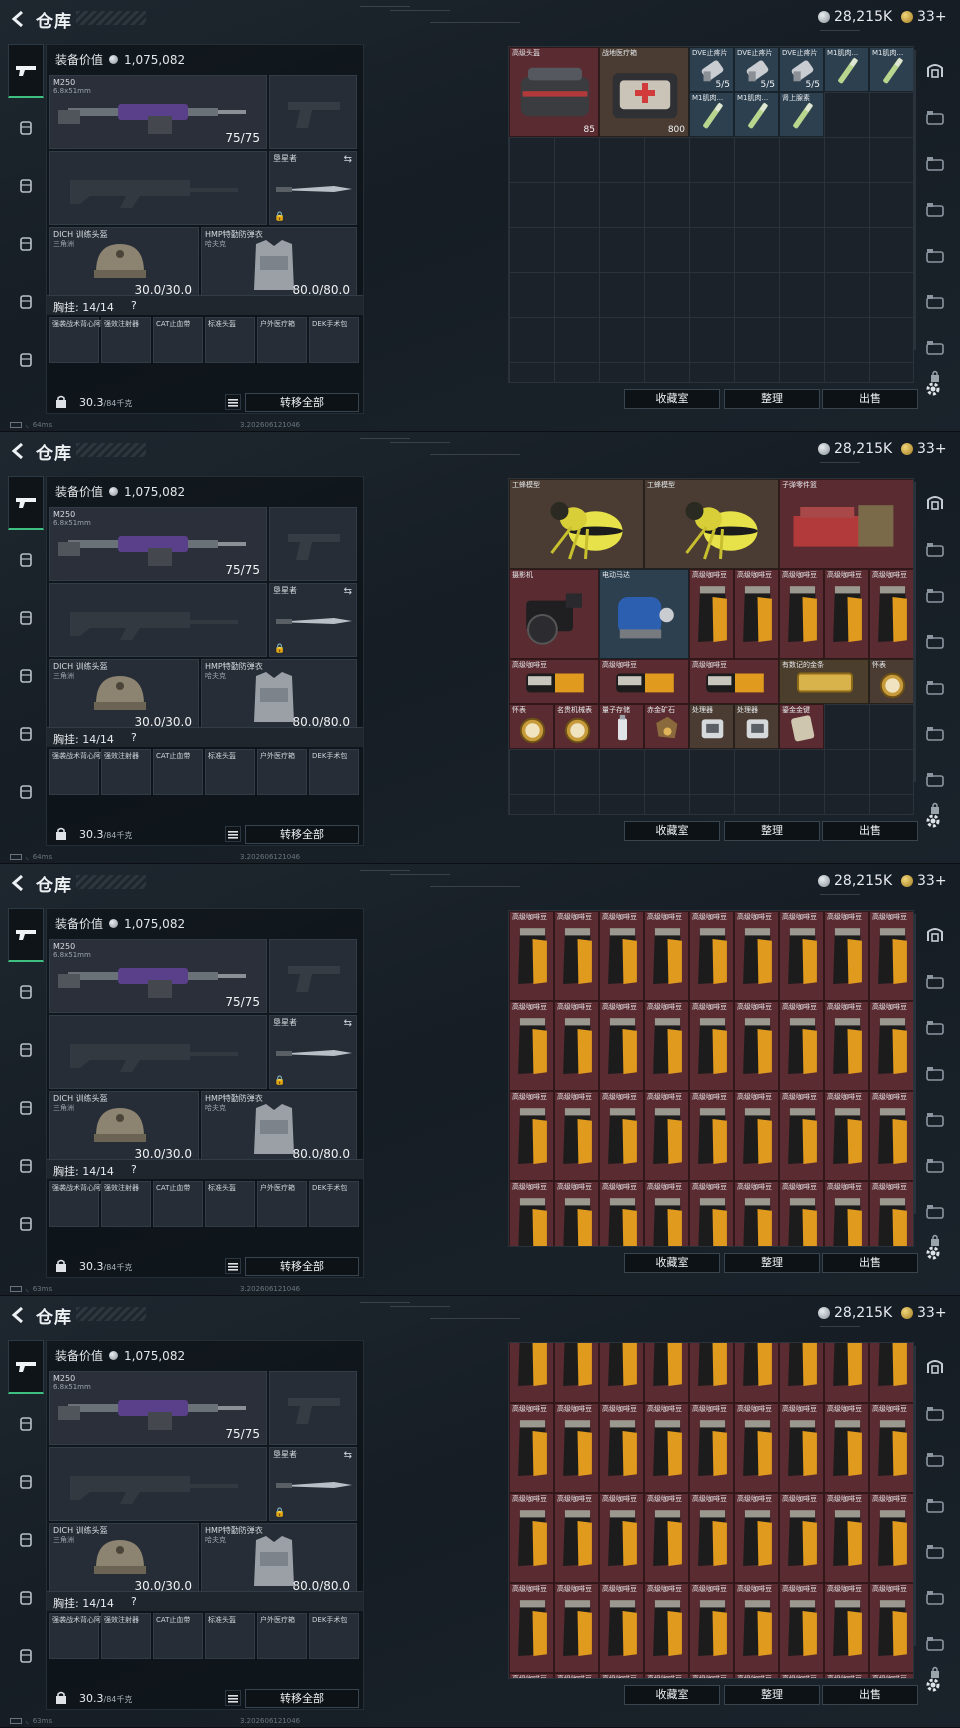  What do you see at coordinates (178, 1636) in the screenshot?
I see `rig-slot: CAT止血带` at bounding box center [178, 1636].